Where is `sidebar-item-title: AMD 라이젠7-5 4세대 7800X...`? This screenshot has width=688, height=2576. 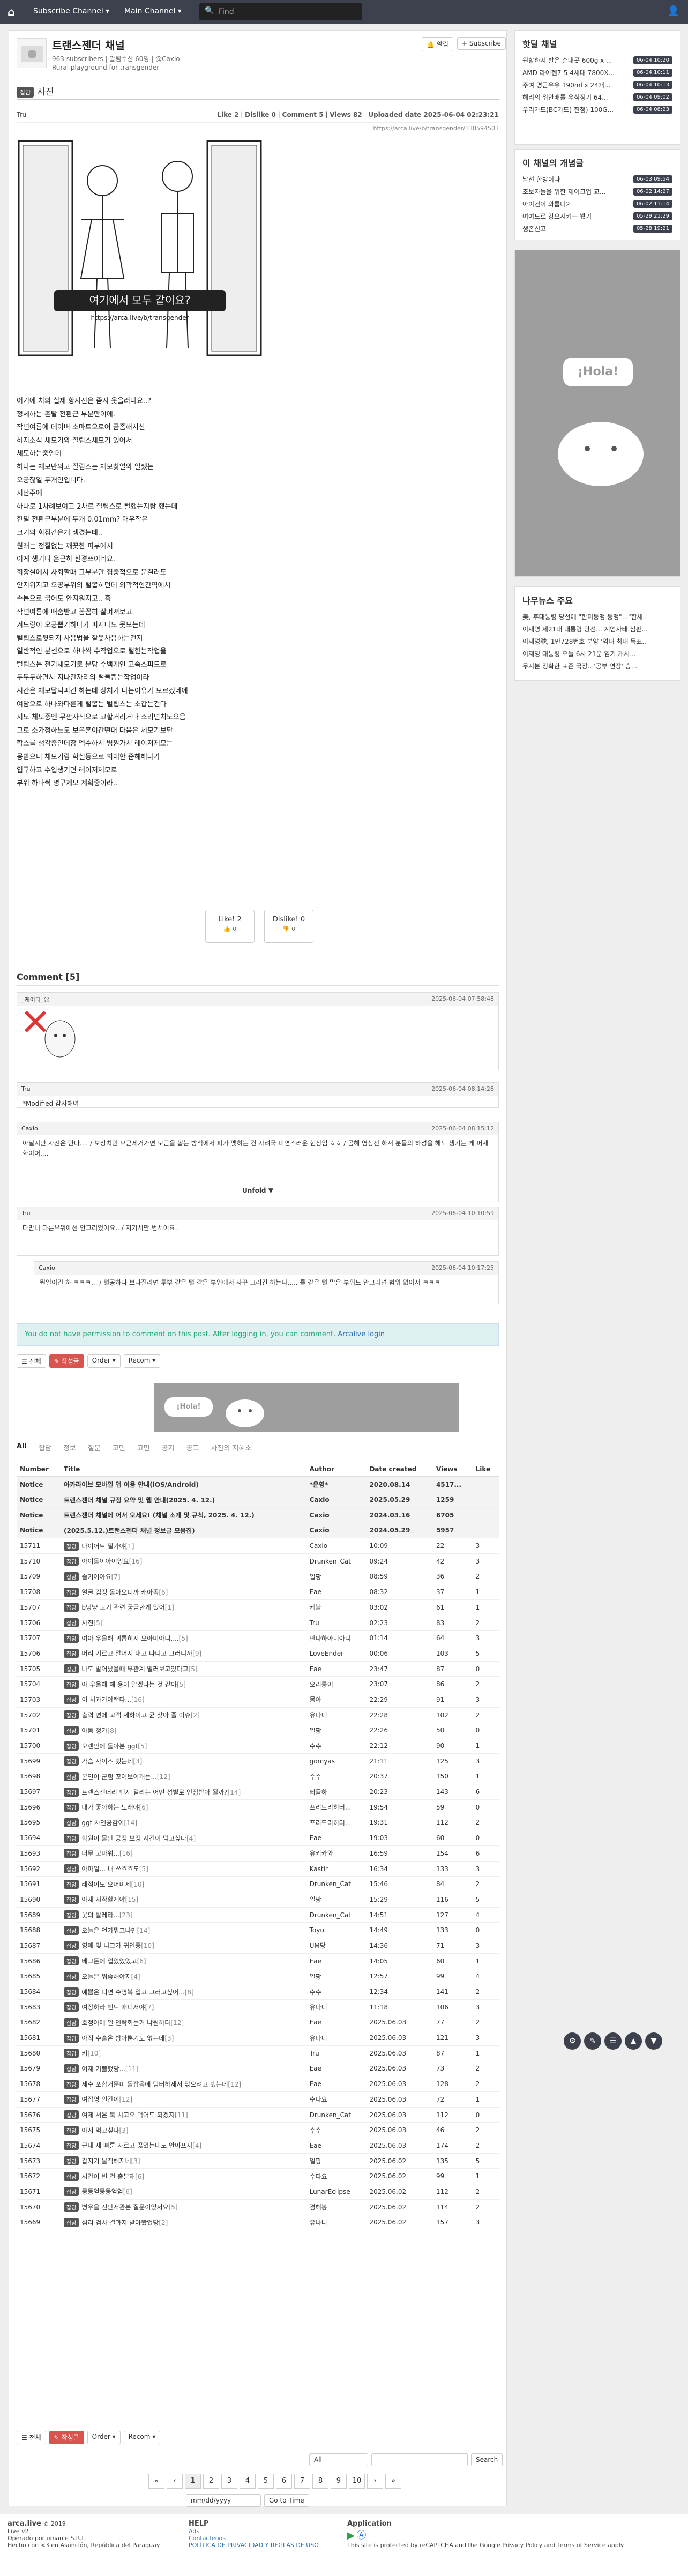 sidebar-item-title: AMD 라이젠7-5 4세대 7800X... is located at coordinates (576, 72).